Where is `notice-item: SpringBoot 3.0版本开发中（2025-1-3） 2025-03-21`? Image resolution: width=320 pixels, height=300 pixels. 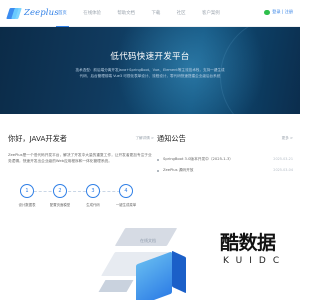
notice-item: SpringBoot 3.0版本开发中（2025-1-3） 2025-03-21 is located at coordinates (225, 159).